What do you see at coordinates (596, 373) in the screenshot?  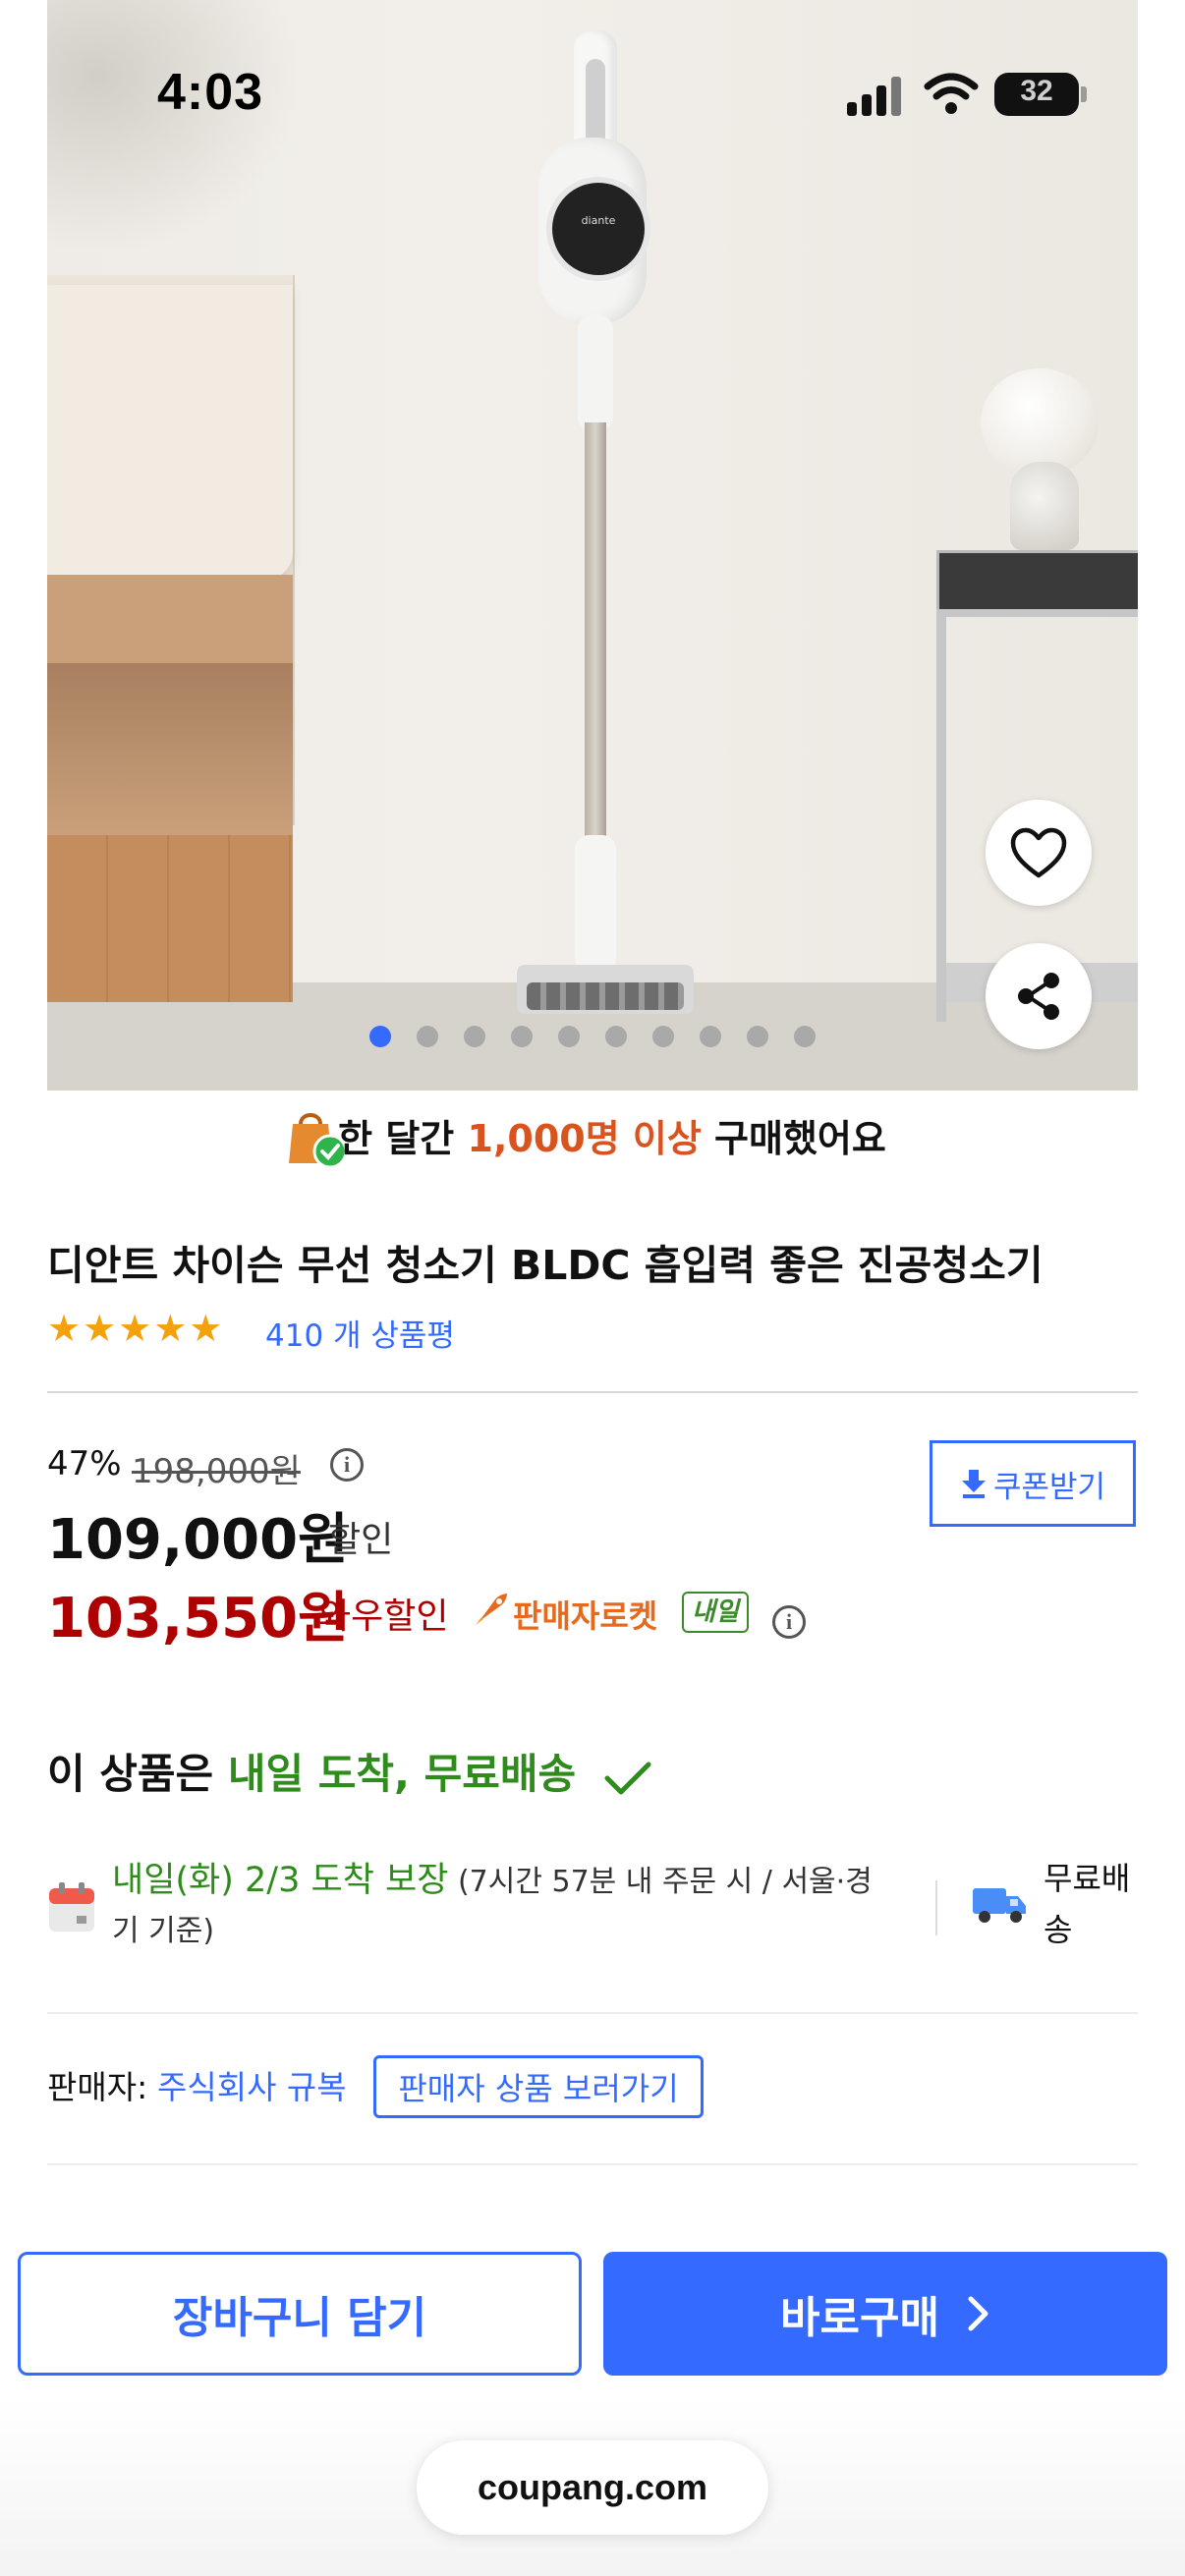 I see `vacuum-neck` at bounding box center [596, 373].